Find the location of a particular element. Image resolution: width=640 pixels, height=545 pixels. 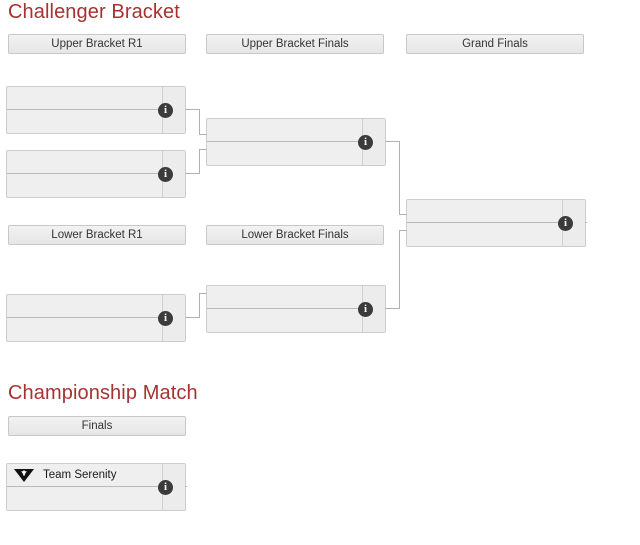

round-header-finals: Finals is located at coordinates (97, 426).